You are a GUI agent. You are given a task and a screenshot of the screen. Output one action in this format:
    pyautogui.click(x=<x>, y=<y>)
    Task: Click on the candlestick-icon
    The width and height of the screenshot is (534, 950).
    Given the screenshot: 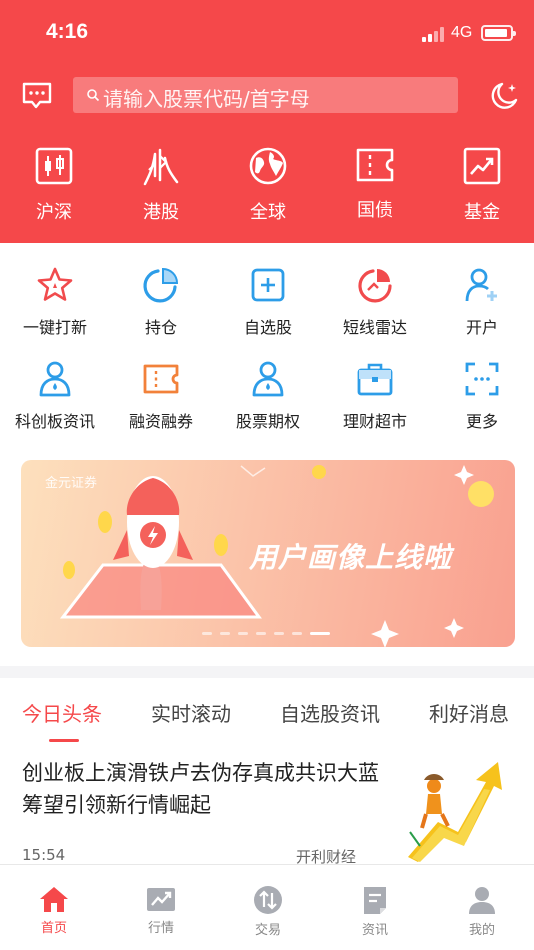 What is the action you would take?
    pyautogui.click(x=54, y=166)
    